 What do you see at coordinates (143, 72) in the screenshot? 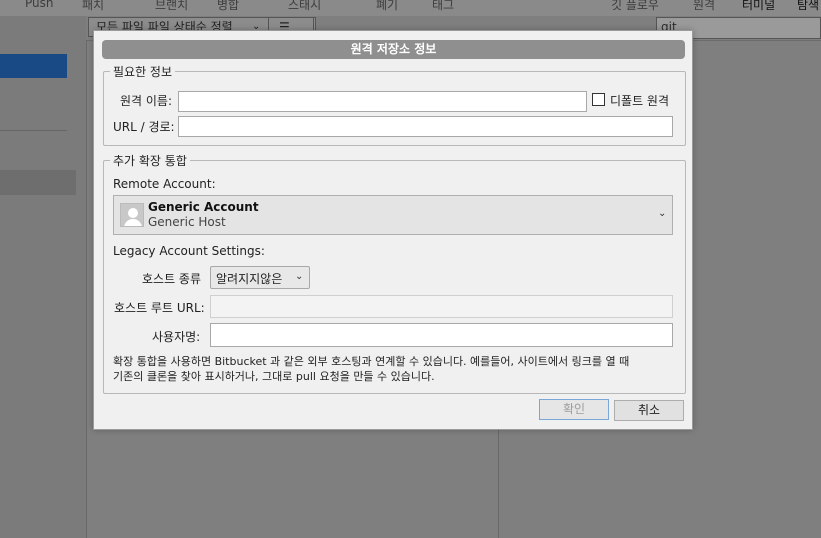
I see `required-info-legend: 필요한 정보` at bounding box center [143, 72].